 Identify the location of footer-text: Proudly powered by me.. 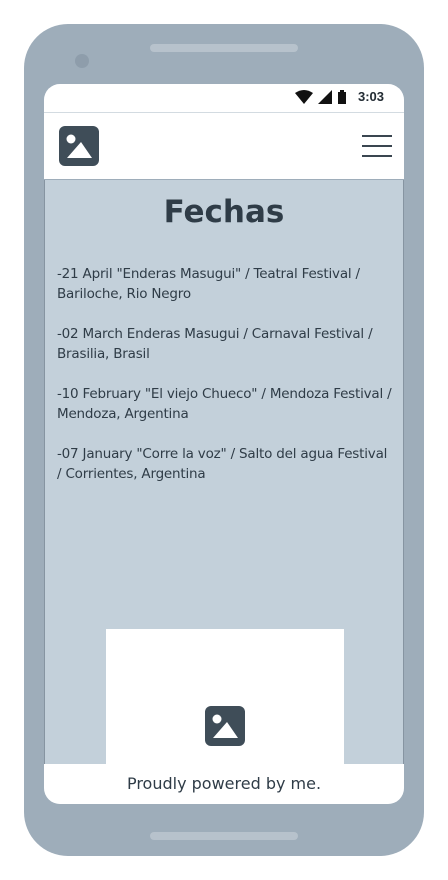
(224, 784).